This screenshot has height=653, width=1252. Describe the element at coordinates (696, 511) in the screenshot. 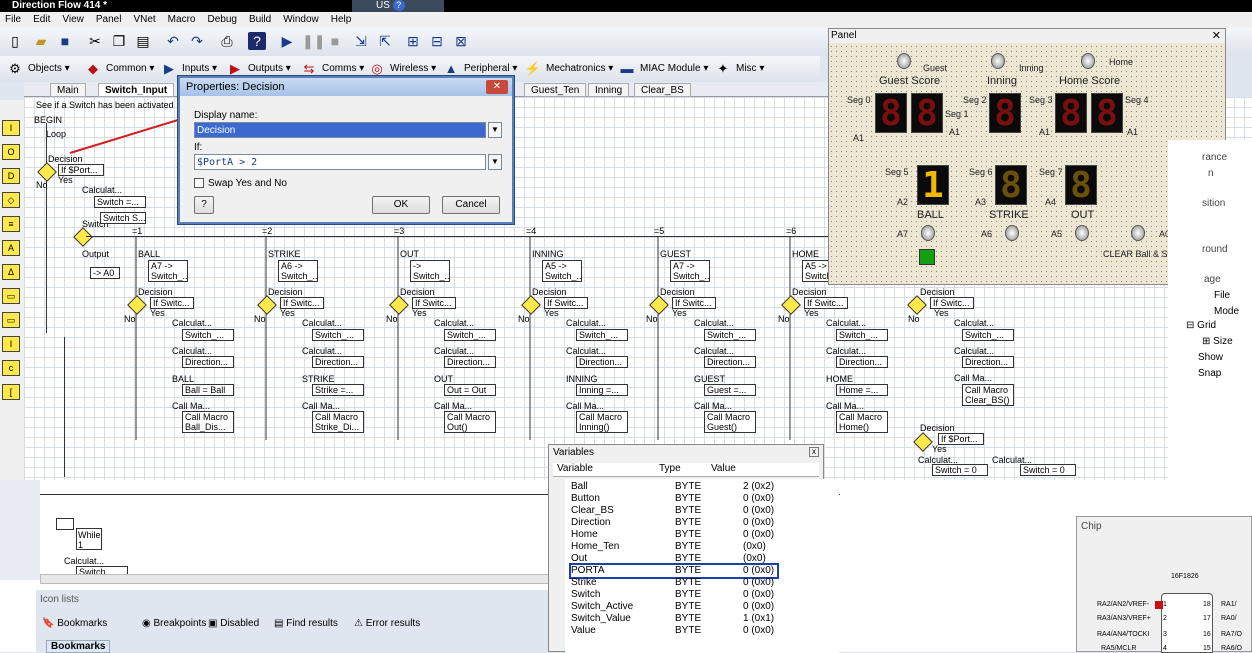

I see `variable-row: Clear_BS BYTE 0 (0x0)` at that location.